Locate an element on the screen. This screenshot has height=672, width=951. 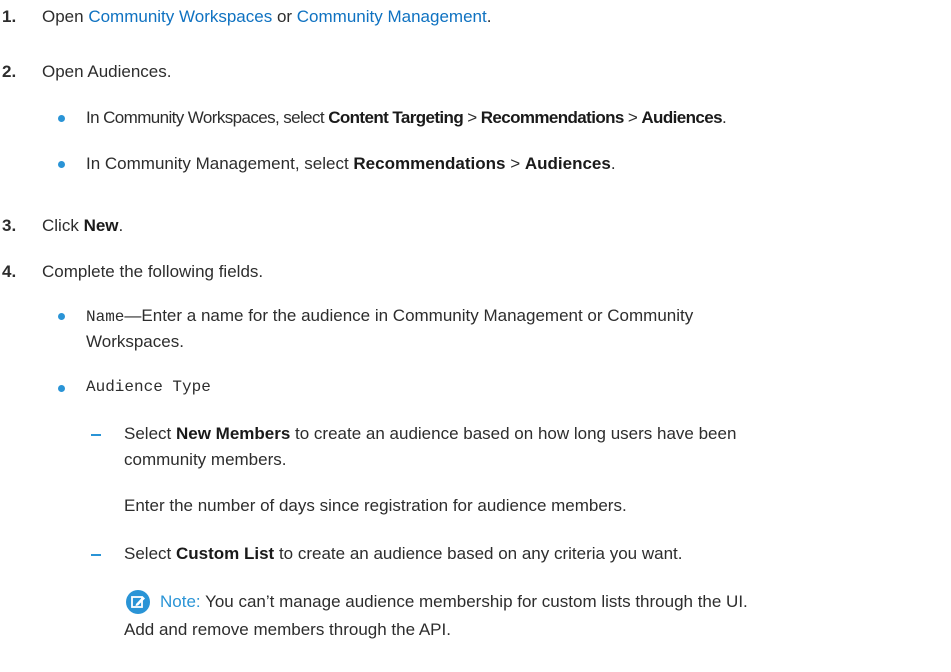
note-line-cont: Add and remove members through the API. is located at coordinates (287, 629).